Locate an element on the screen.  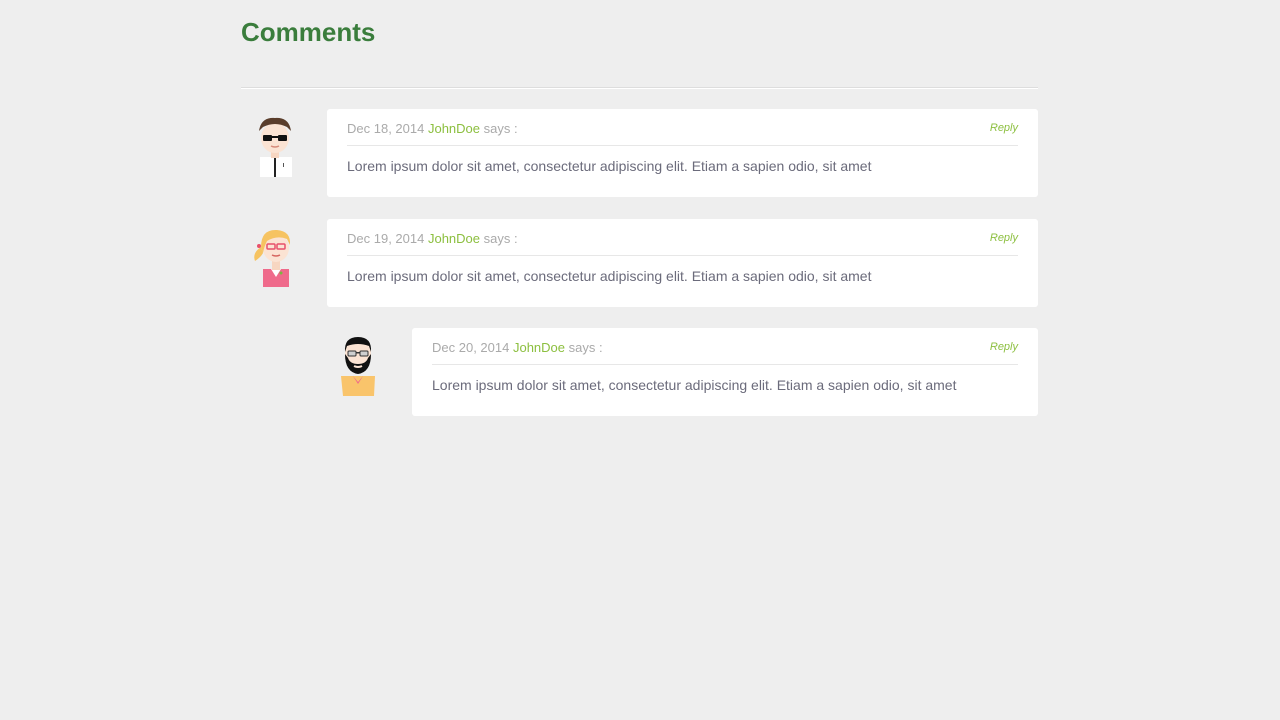
bearded-man-icon is located at coordinates (359, 364).